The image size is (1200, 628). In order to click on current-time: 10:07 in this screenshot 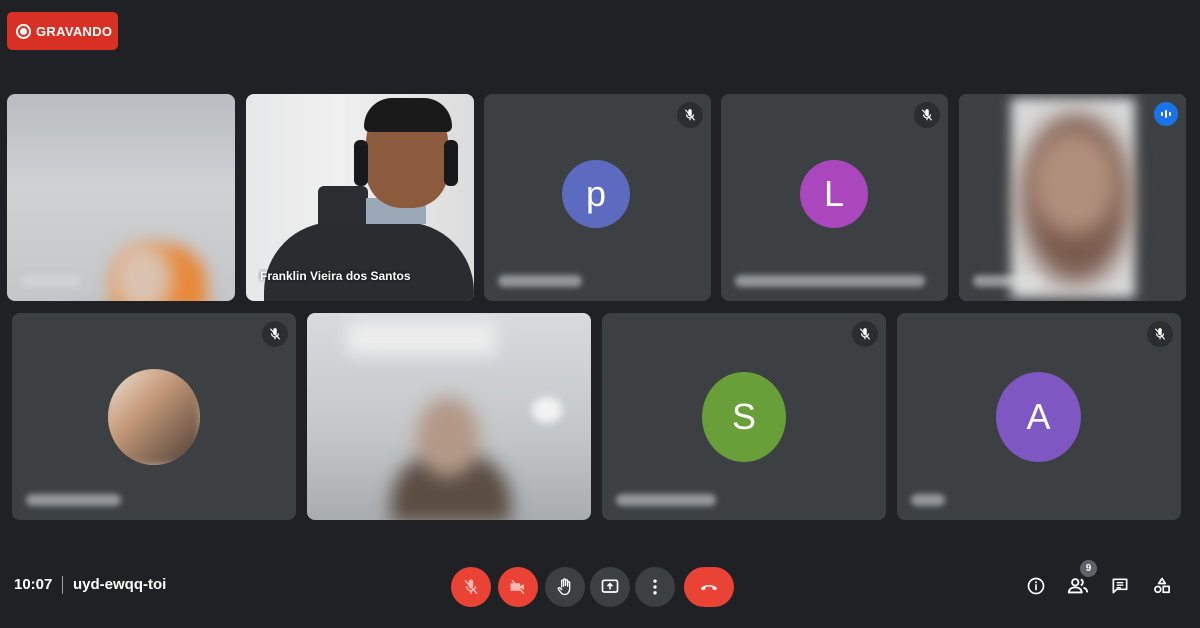, I will do `click(33, 584)`.